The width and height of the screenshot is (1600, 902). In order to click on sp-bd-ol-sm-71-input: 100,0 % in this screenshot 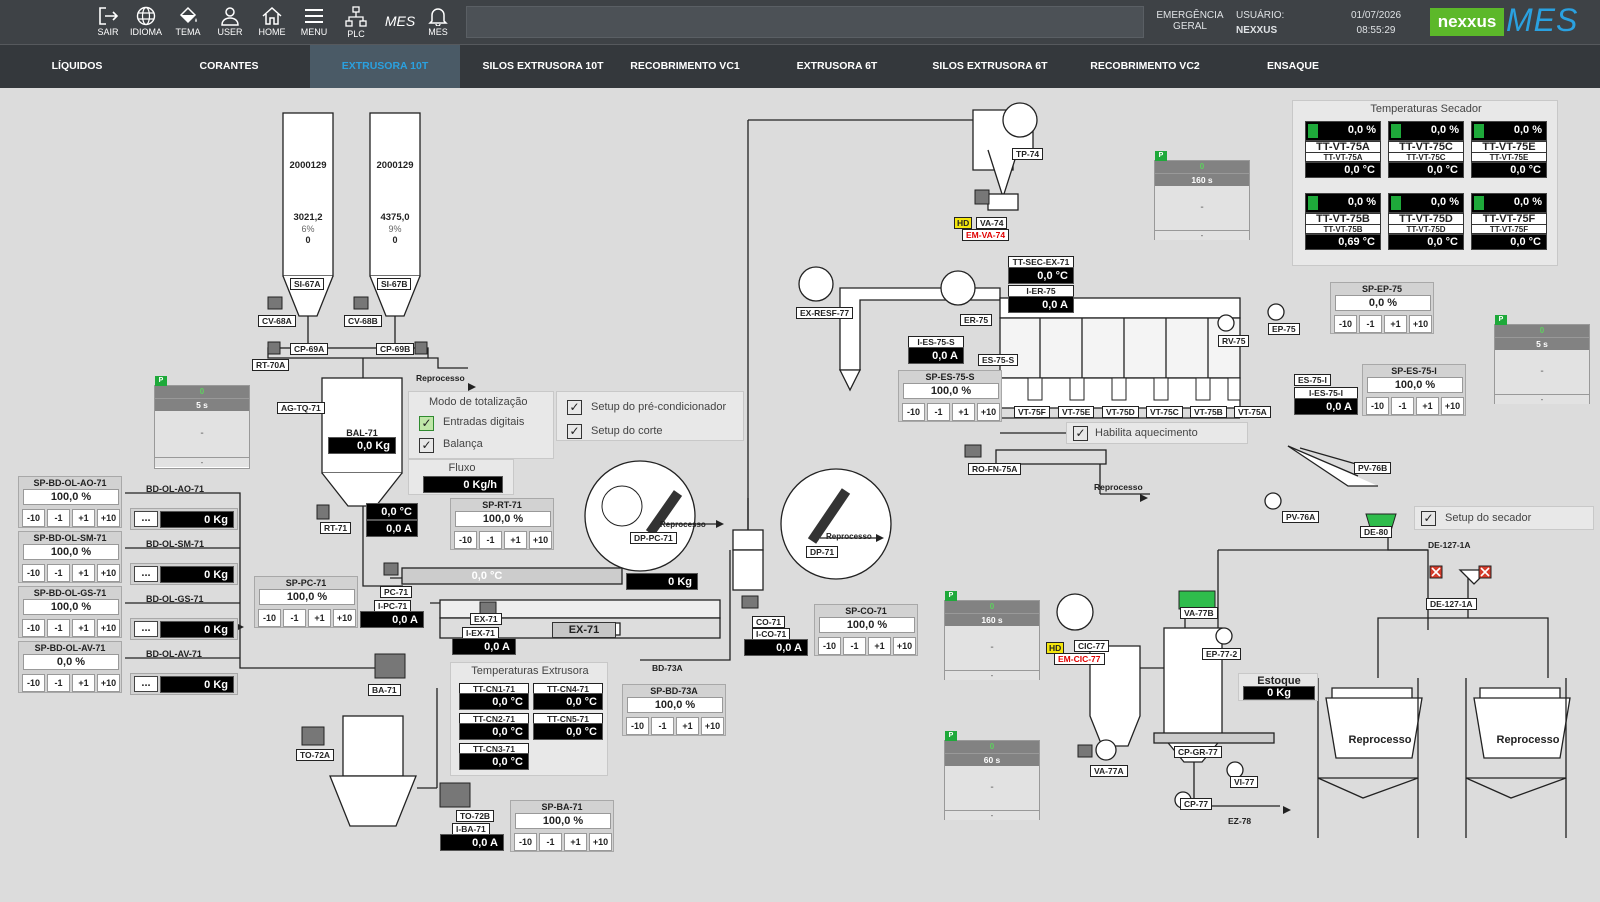, I will do `click(71, 552)`.